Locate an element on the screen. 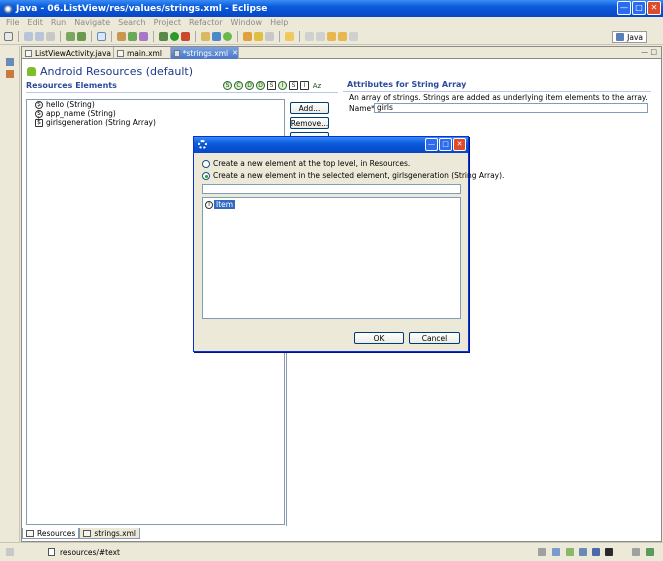 The image size is (663, 561). android-avd-icon is located at coordinates (81, 36).